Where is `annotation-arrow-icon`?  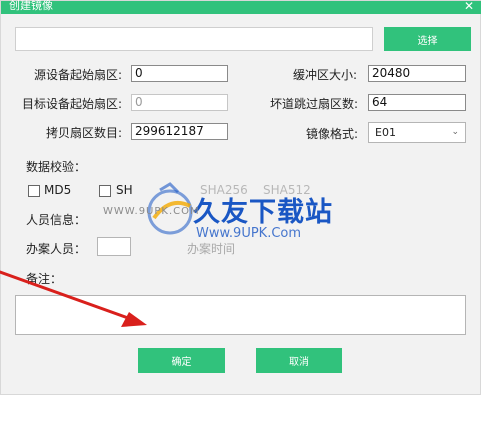 annotation-arrow-icon is located at coordinates (73, 298).